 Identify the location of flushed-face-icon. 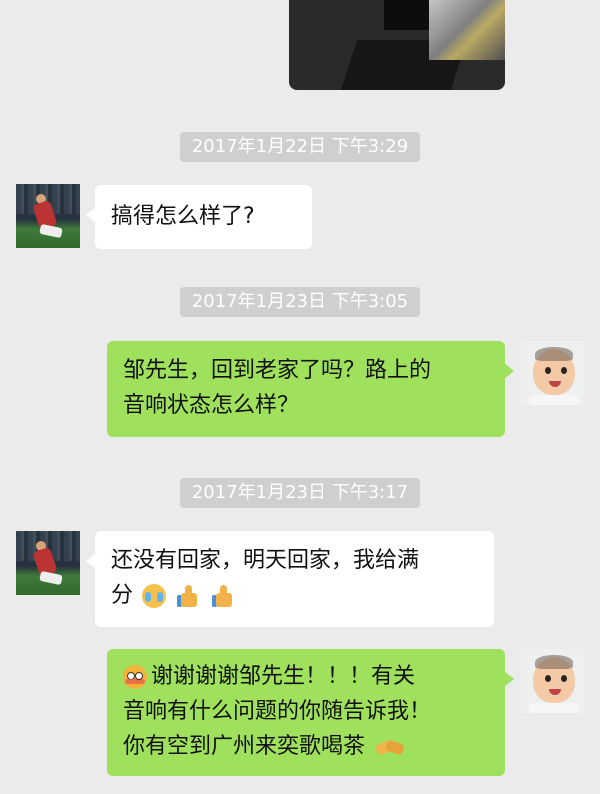
(135, 677).